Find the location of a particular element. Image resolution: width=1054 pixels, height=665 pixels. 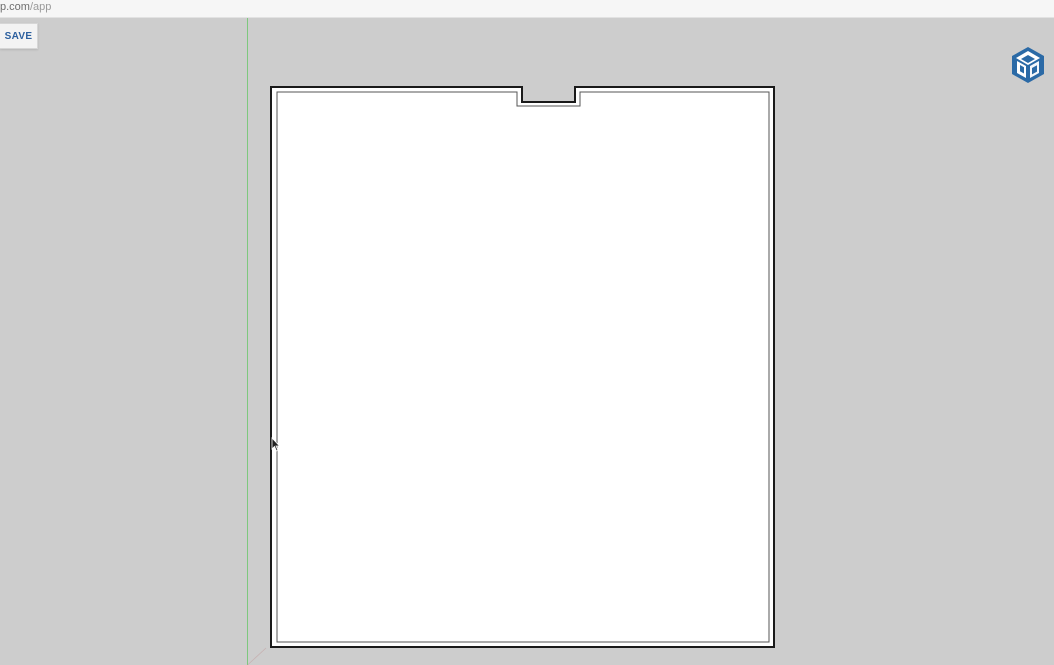

url-text: p.com/app is located at coordinates (25, 7).